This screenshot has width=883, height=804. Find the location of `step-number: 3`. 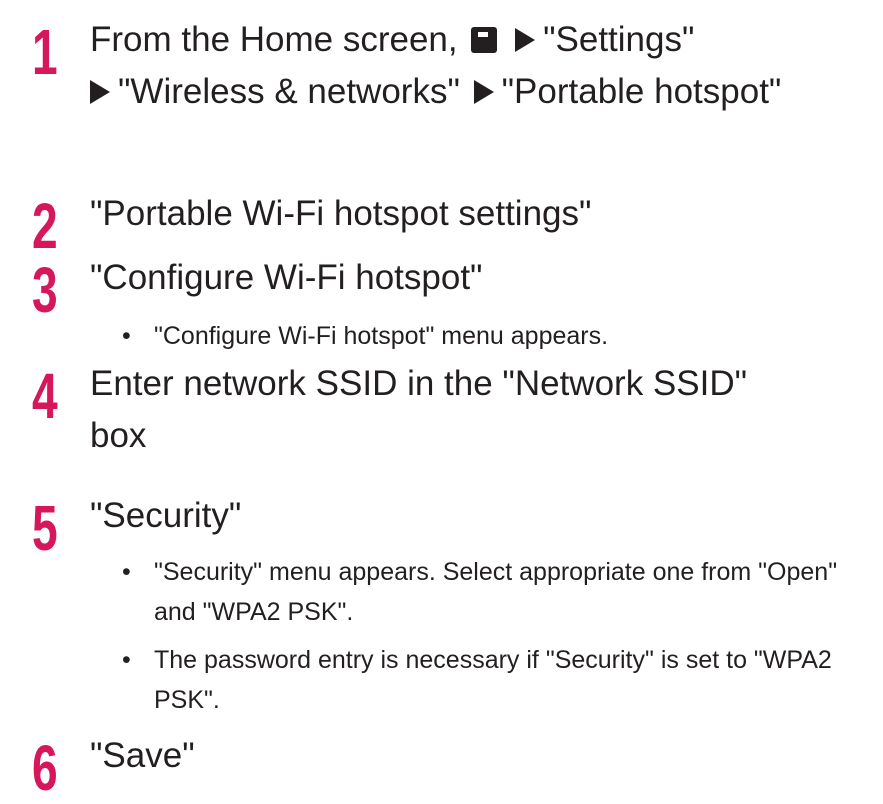

step-number: 3 is located at coordinates (45, 290).